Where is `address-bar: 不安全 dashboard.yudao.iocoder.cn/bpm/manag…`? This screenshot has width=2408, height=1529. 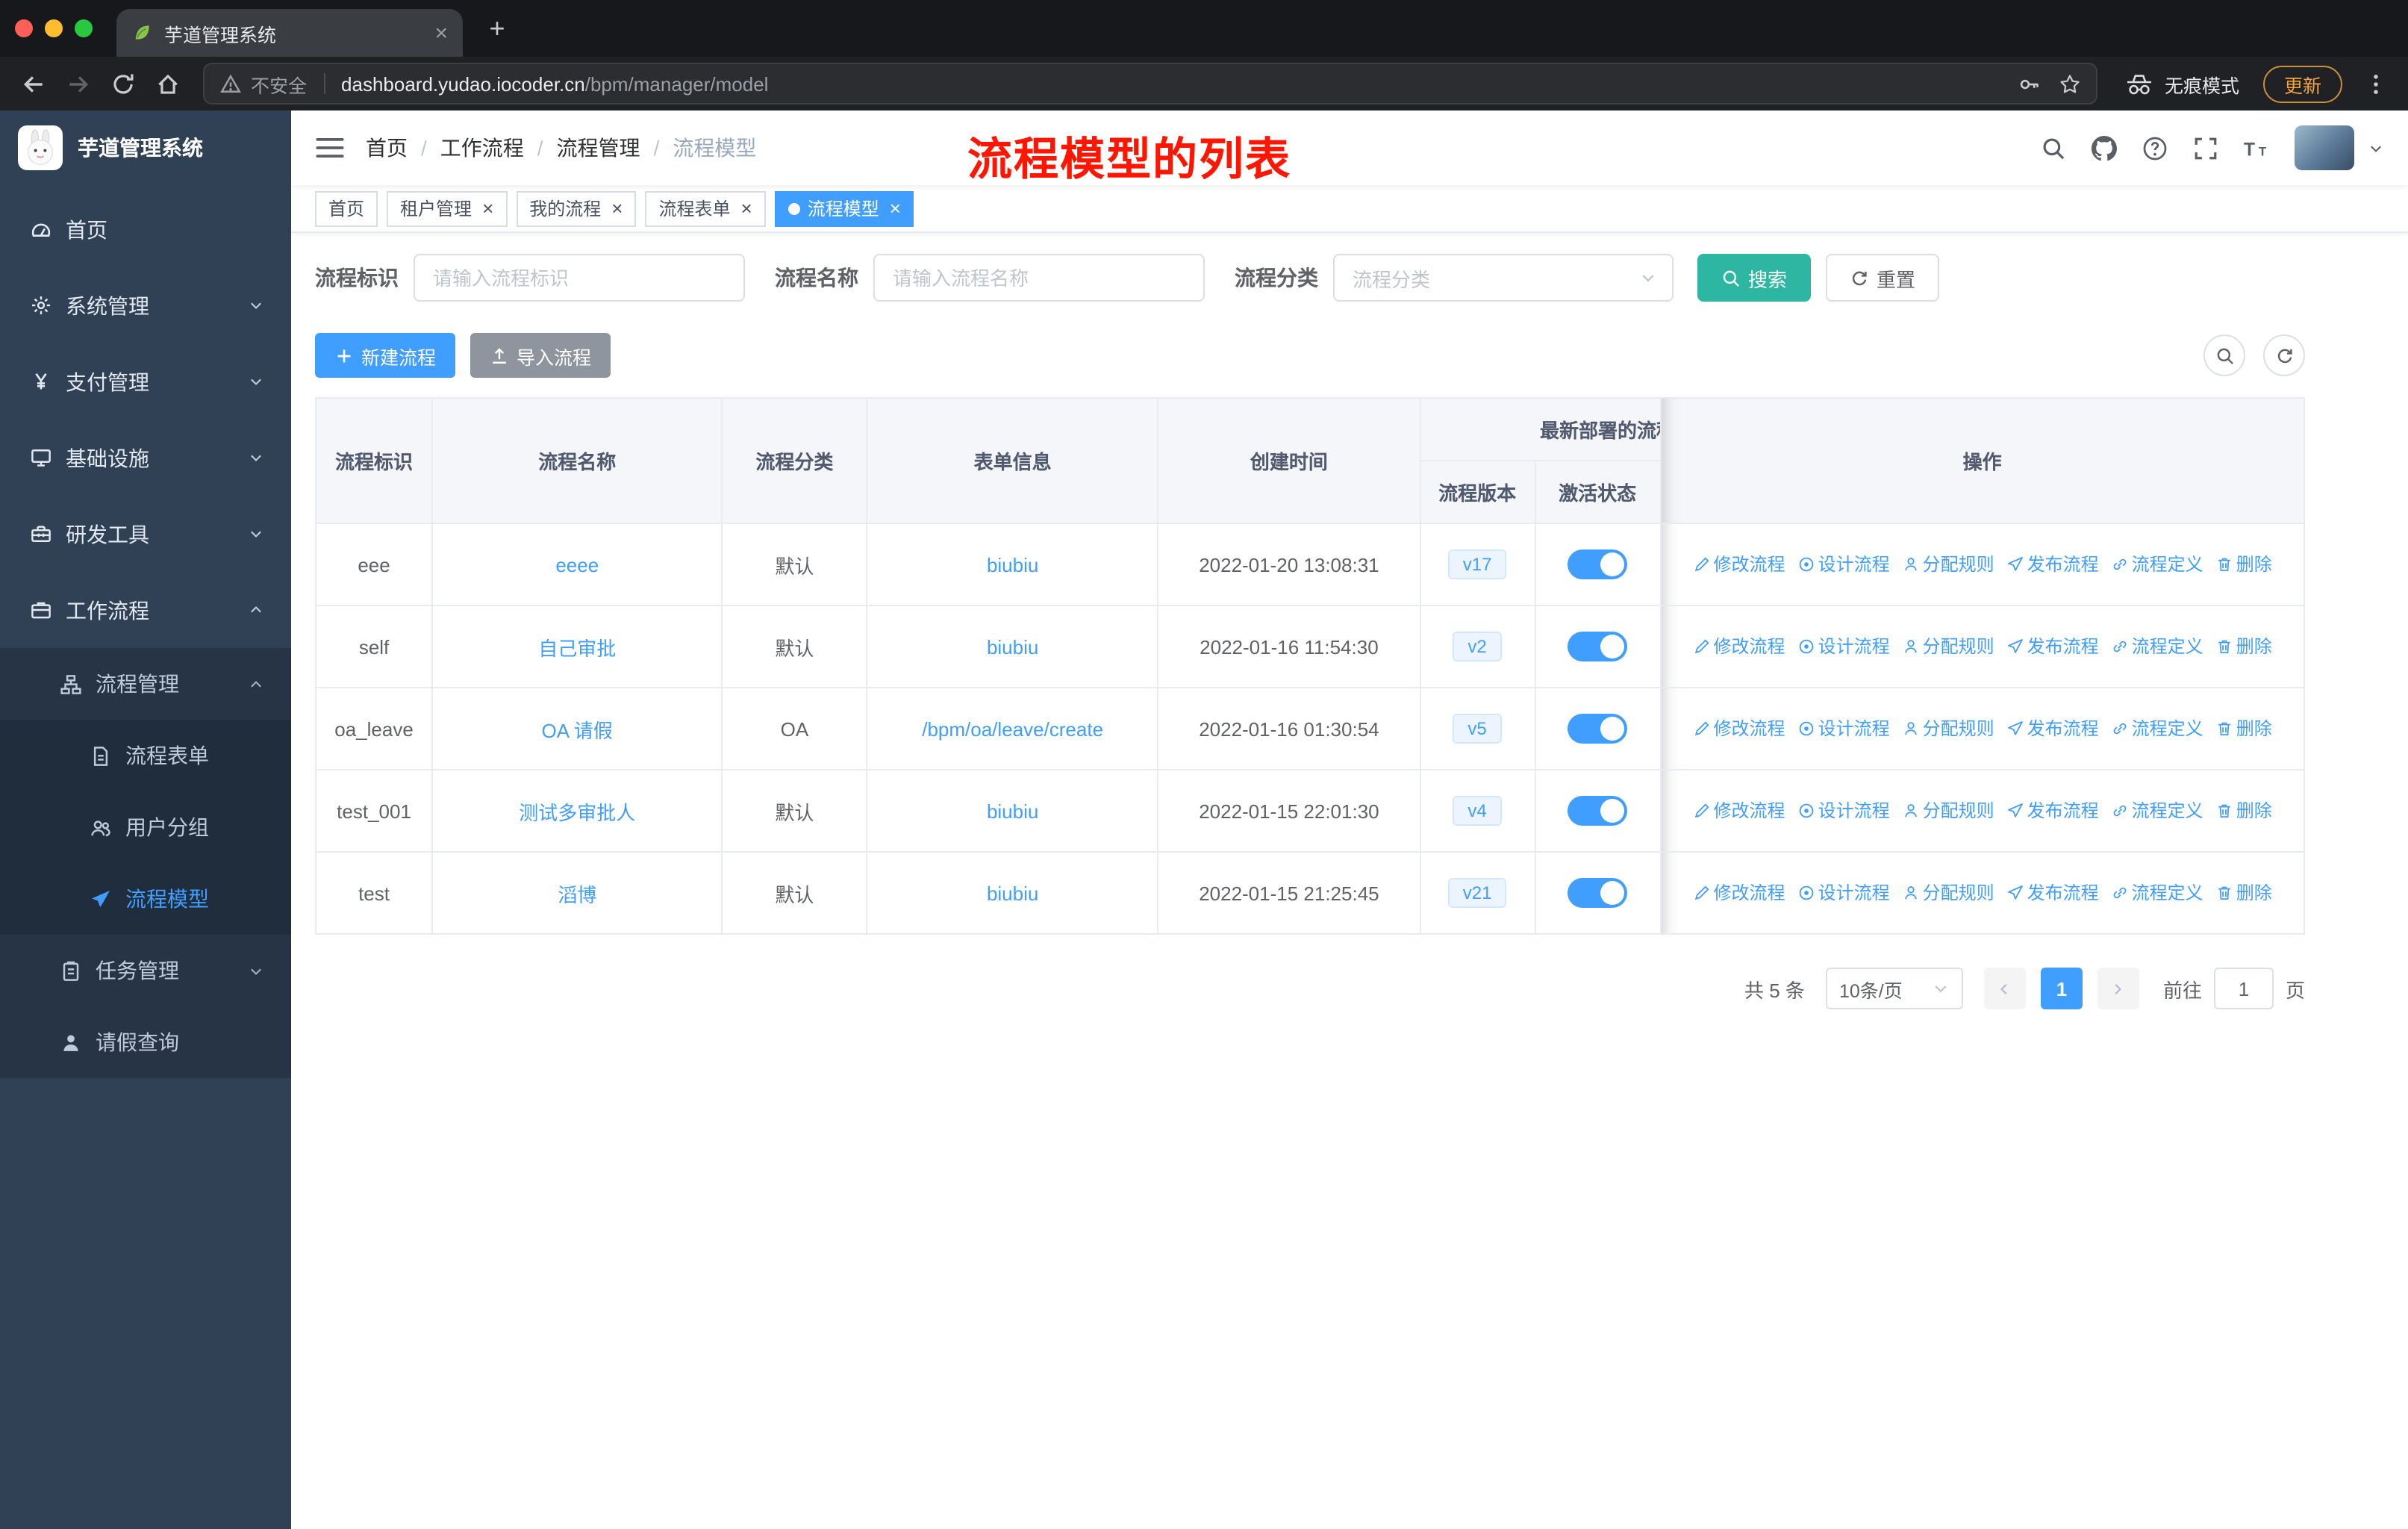 address-bar: 不安全 dashboard.yudao.iocoder.cn/bpm/manag… is located at coordinates (1150, 84).